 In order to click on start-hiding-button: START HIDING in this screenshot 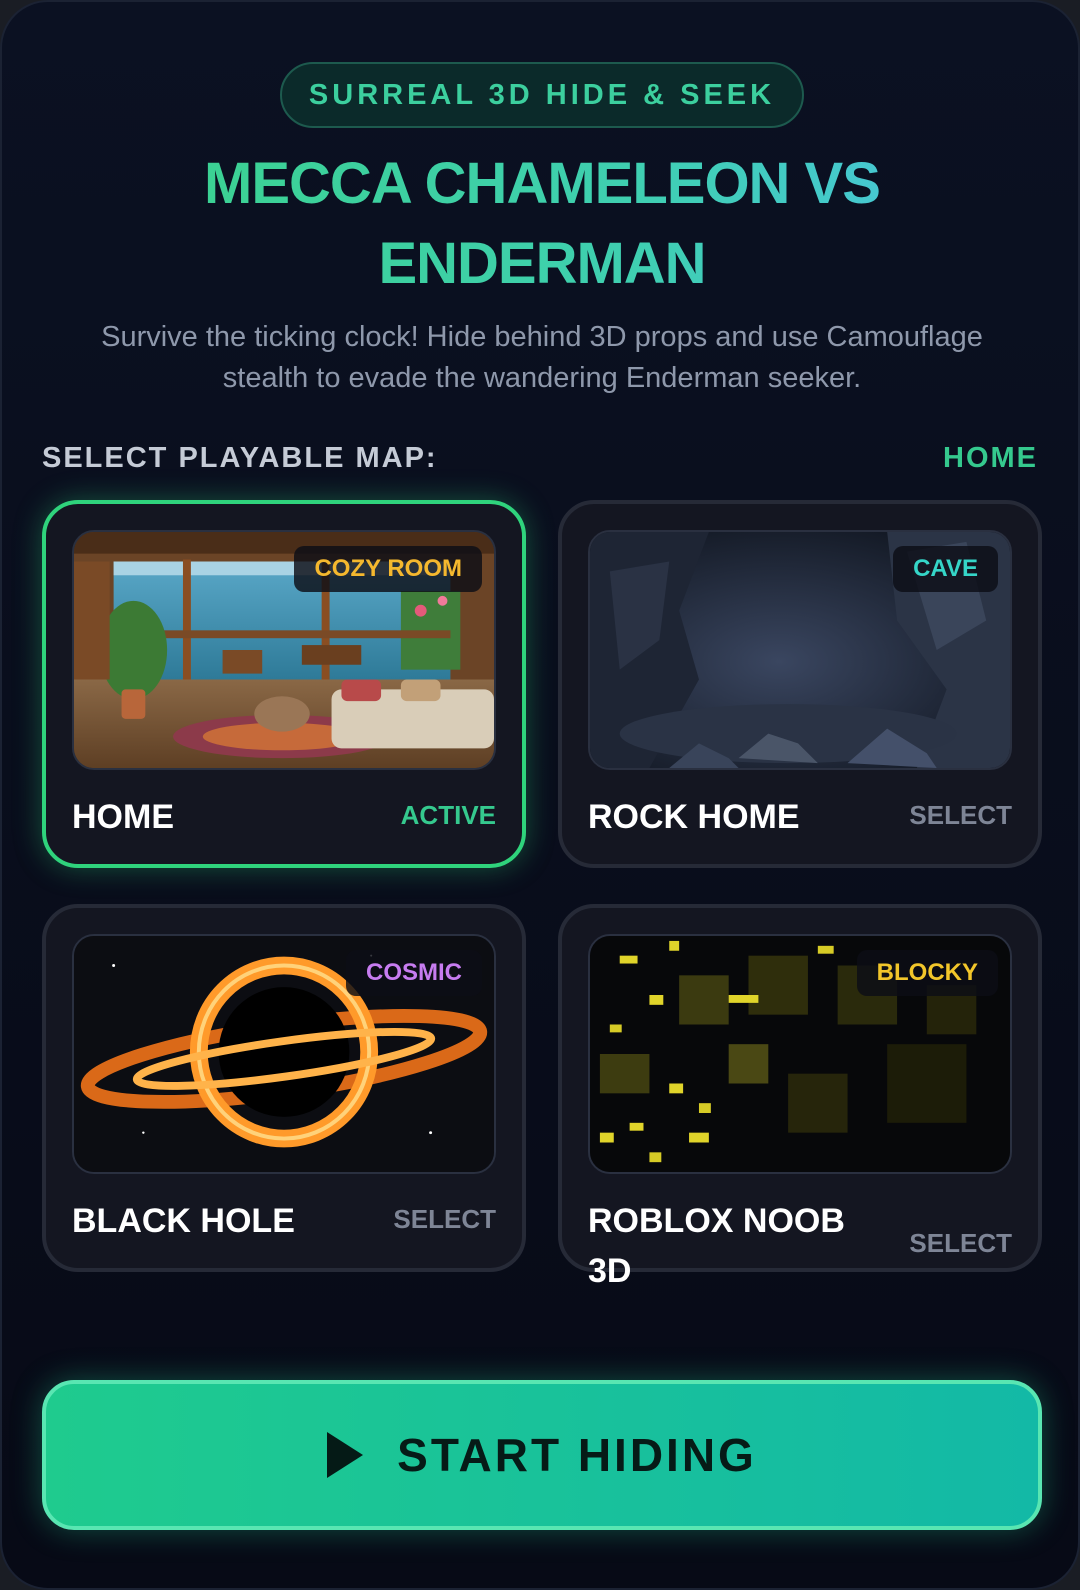, I will do `click(542, 1455)`.